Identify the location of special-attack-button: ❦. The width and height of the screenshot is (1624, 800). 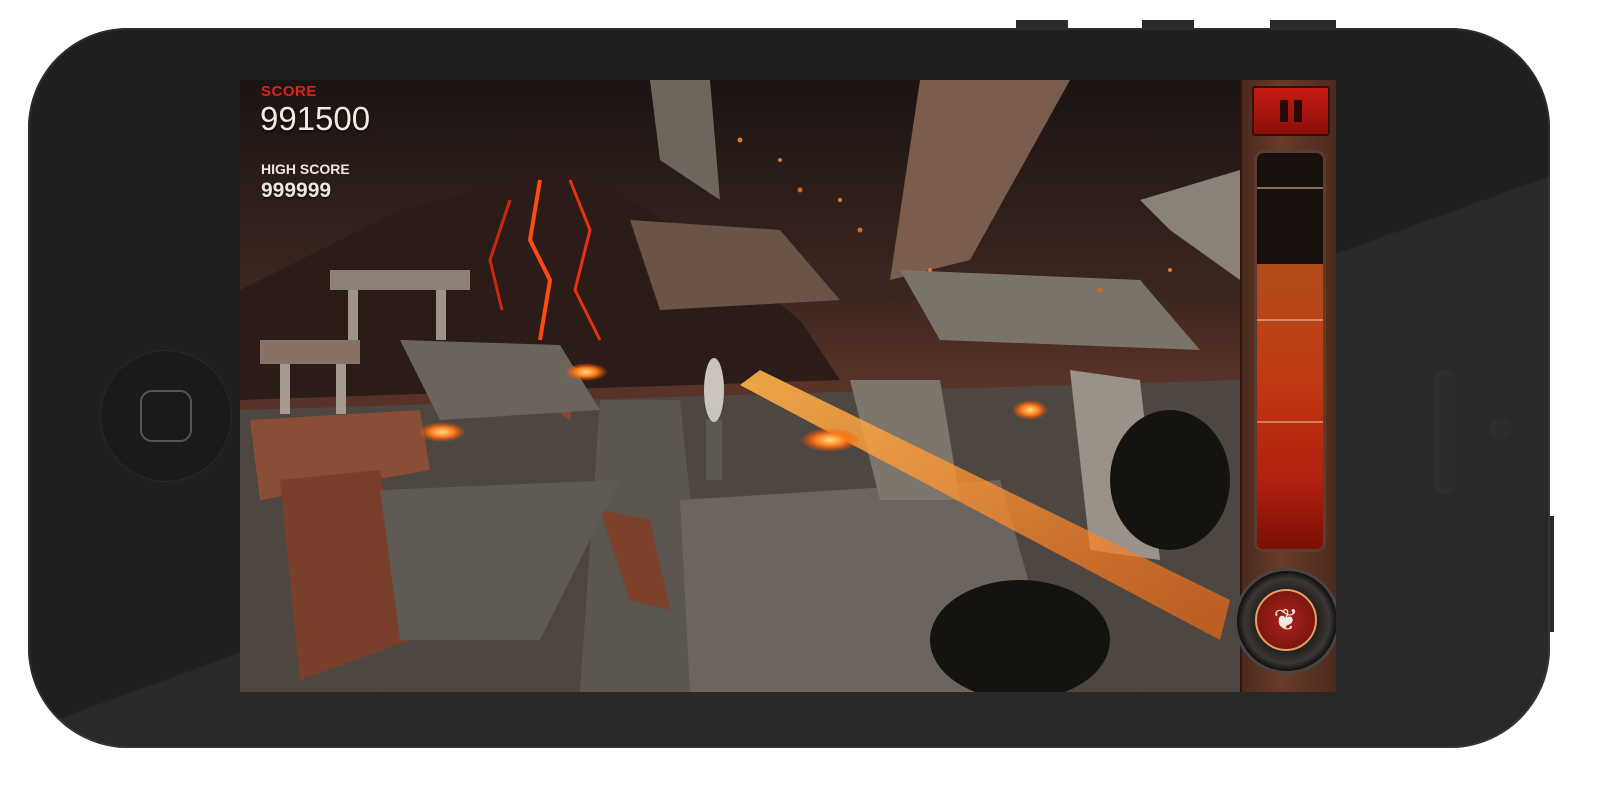
(1285, 621).